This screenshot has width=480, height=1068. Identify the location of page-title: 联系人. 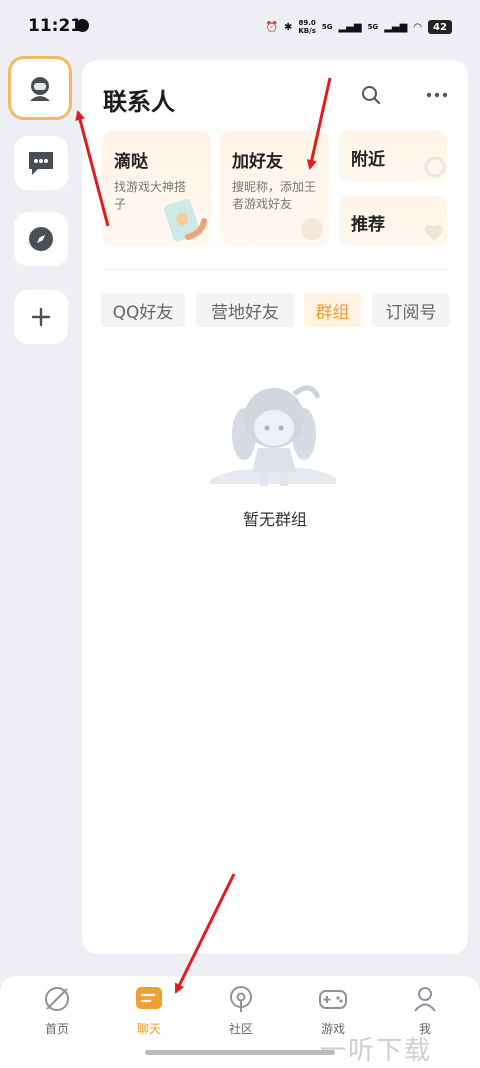
(139, 102).